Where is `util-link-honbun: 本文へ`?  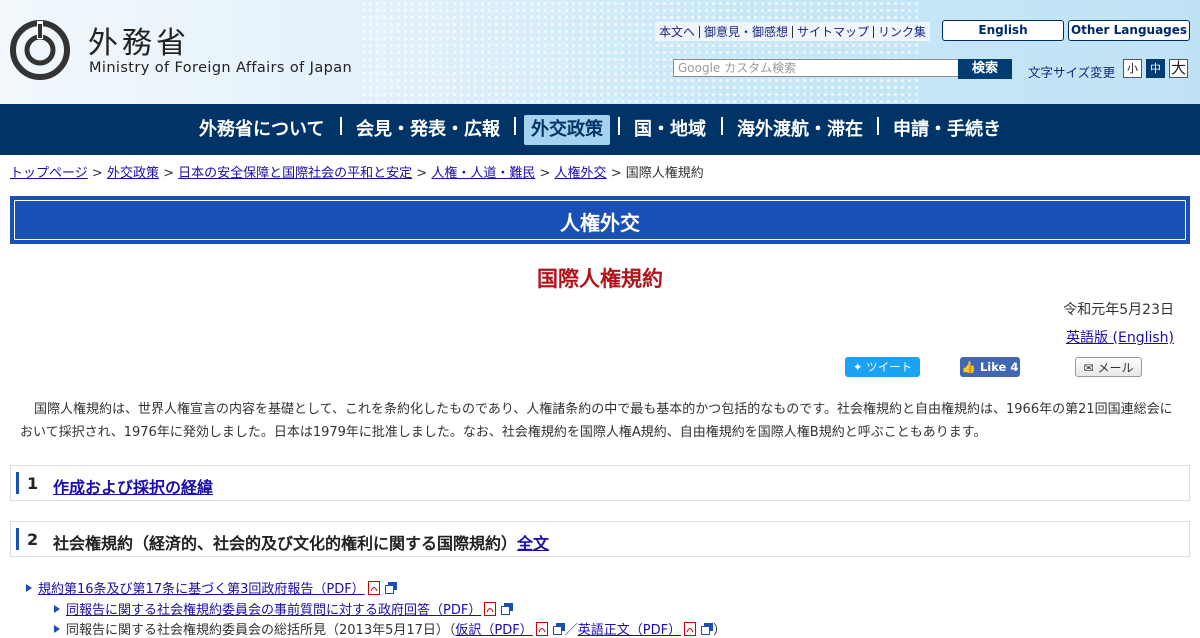 util-link-honbun: 本文へ is located at coordinates (677, 31).